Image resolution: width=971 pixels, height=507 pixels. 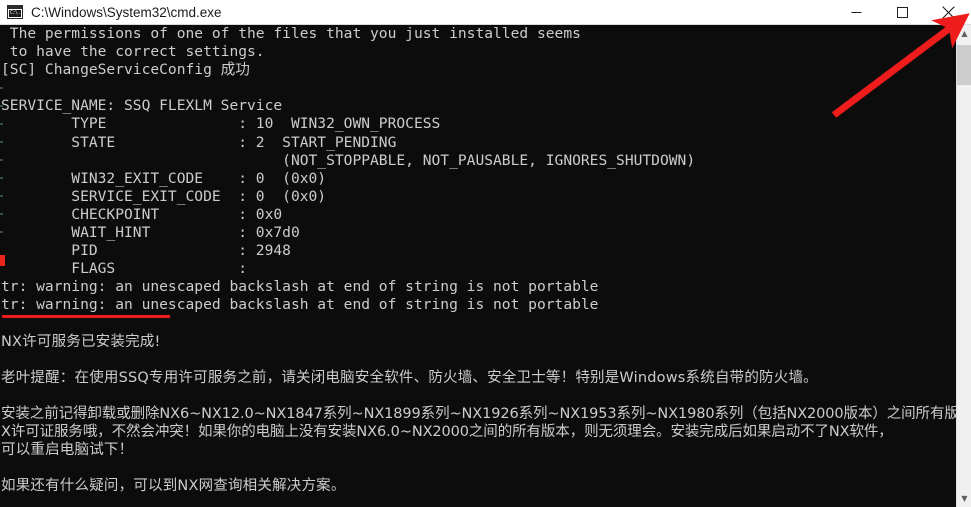 I want to click on close-icon, so click(x=948, y=12).